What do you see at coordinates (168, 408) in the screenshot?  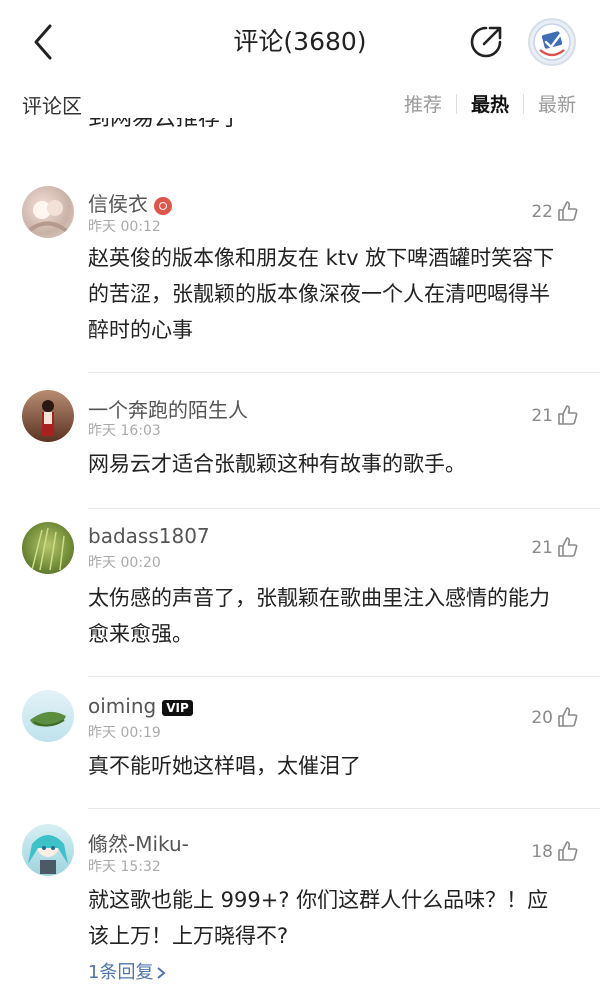 I see `username: 一个奔跑的陌生人` at bounding box center [168, 408].